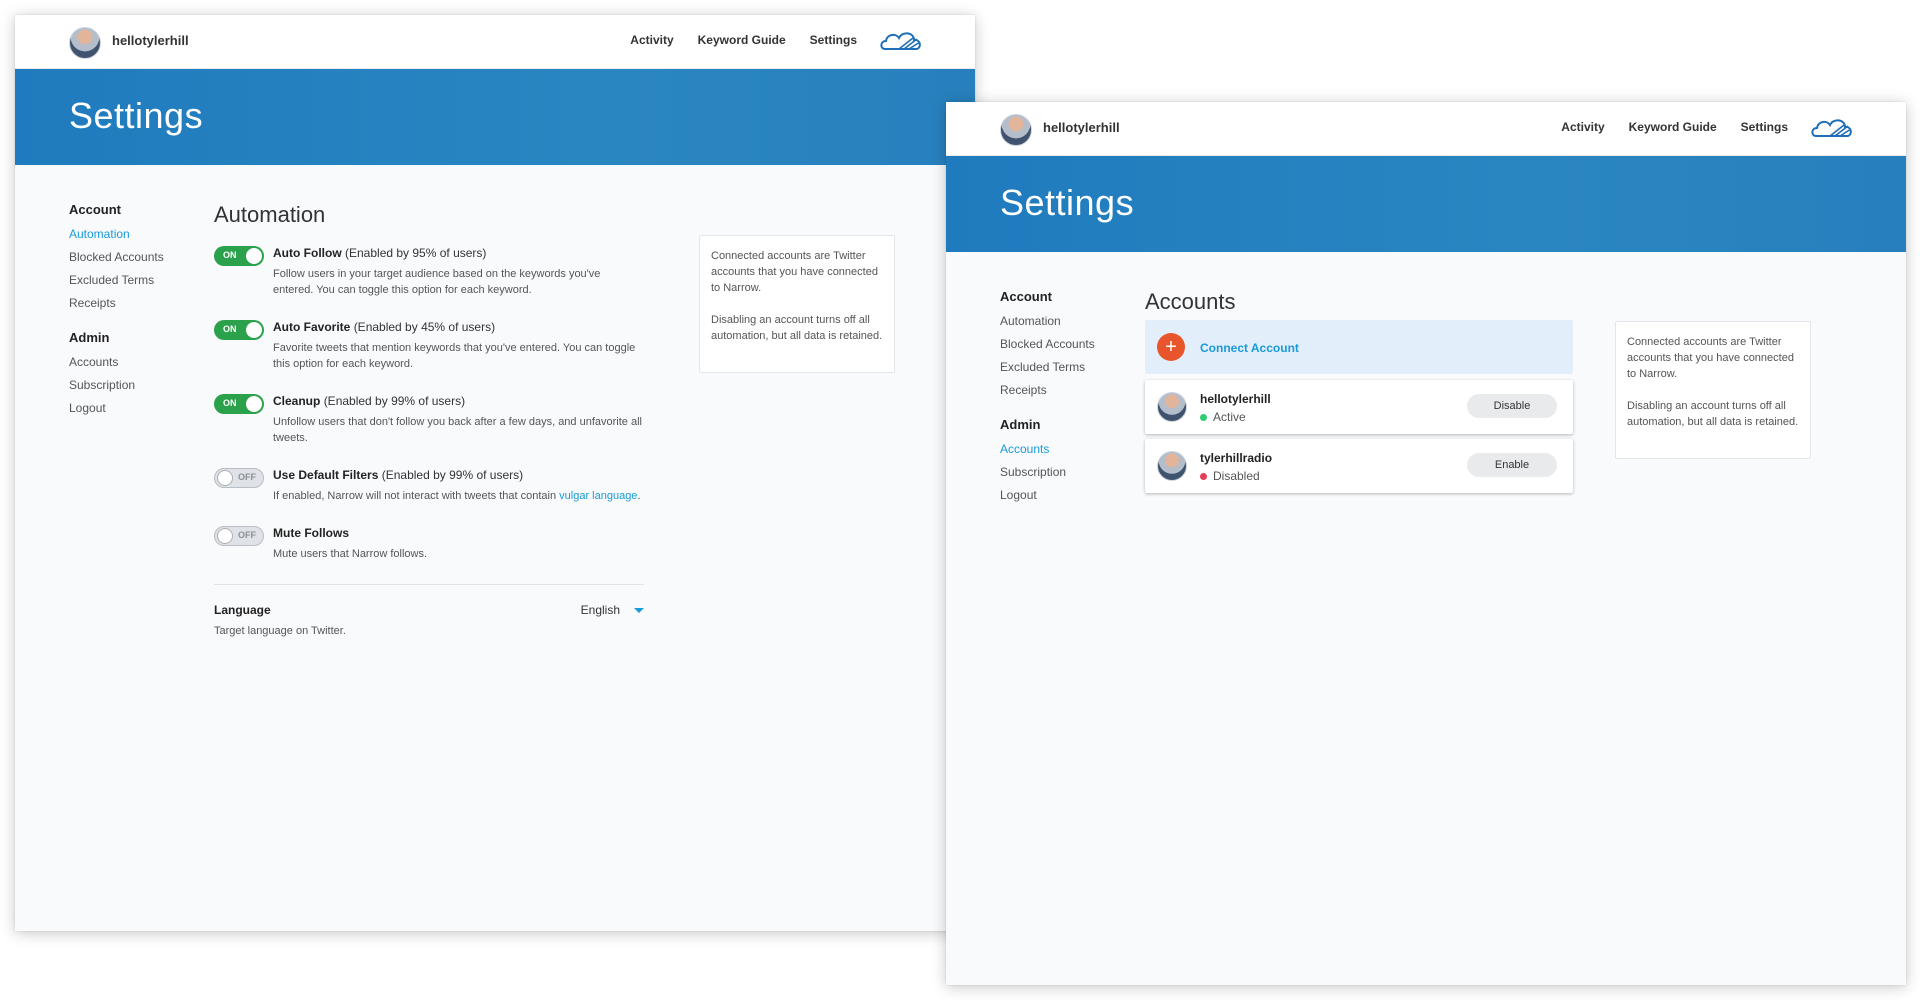 The image size is (1920, 1004). I want to click on page-banner: Settings, so click(495, 117).